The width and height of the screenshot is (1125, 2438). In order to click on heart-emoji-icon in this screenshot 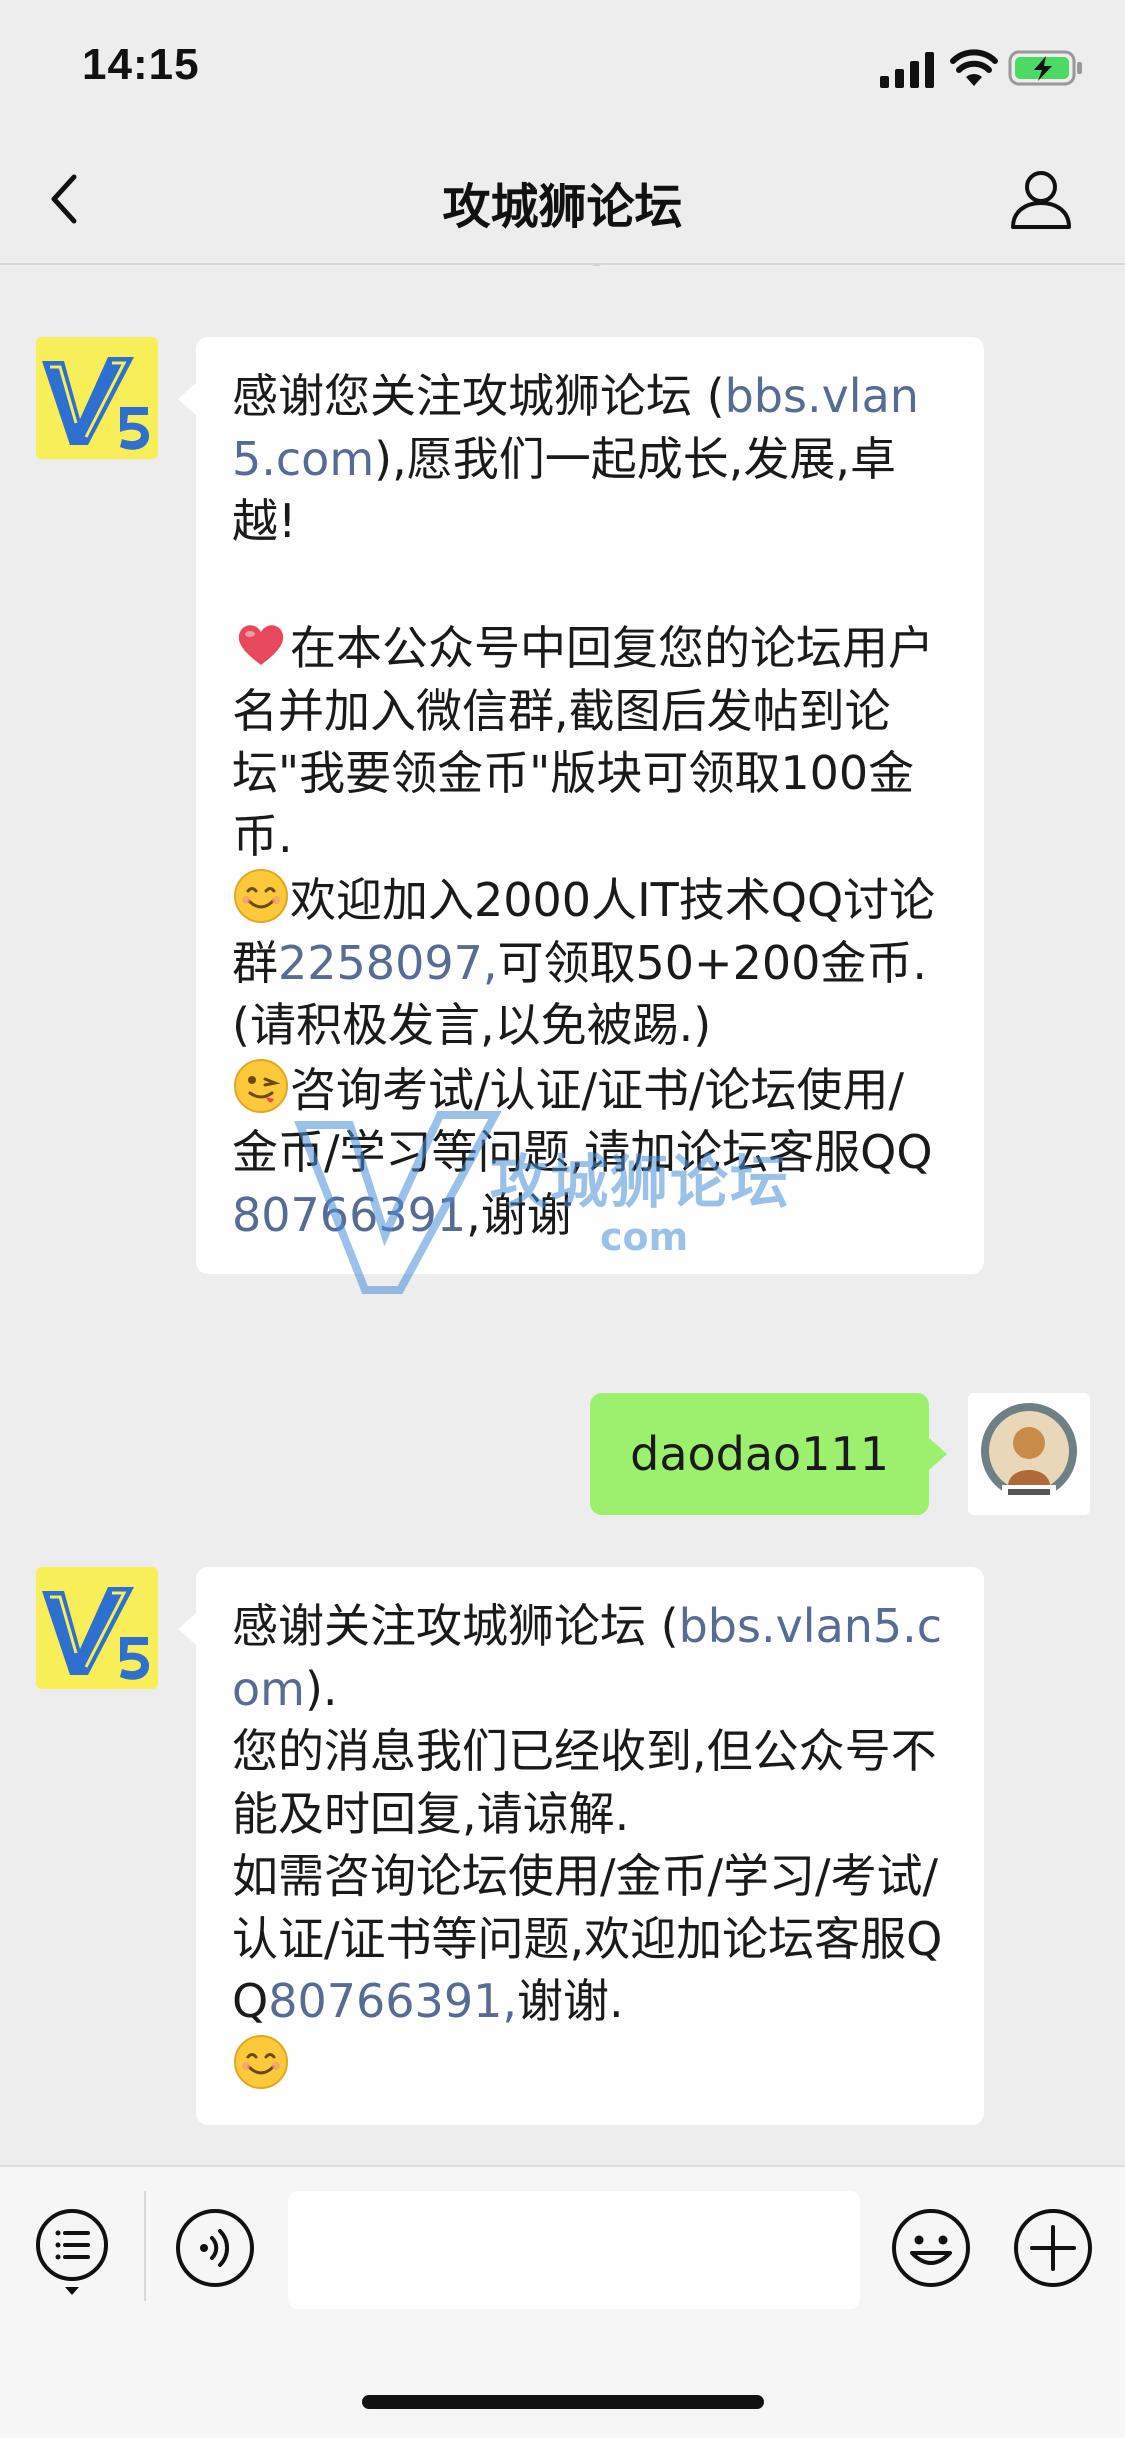, I will do `click(261, 644)`.